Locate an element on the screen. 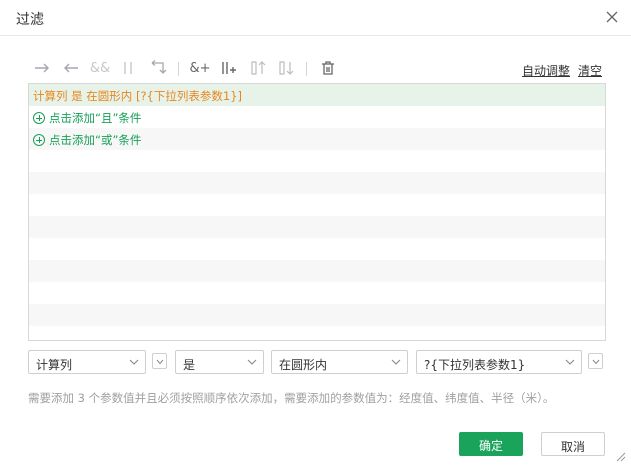 The width and height of the screenshot is (631, 467). field-type-dropdown-button is located at coordinates (159, 361).